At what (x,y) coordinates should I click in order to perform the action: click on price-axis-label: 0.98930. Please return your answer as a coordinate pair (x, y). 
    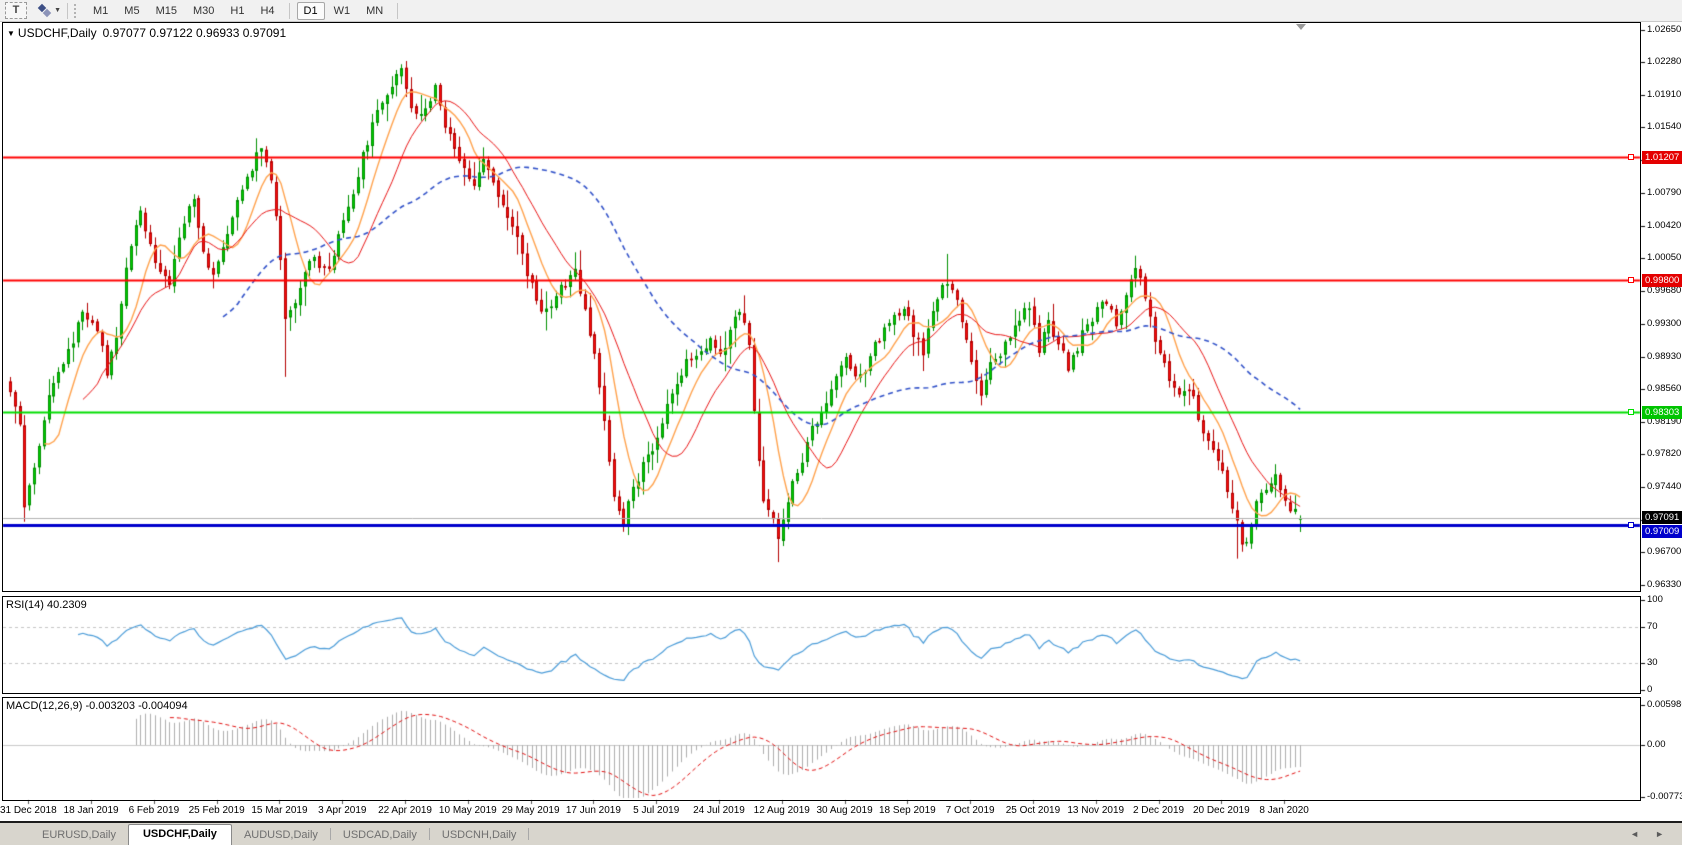
    Looking at the image, I should click on (1664, 356).